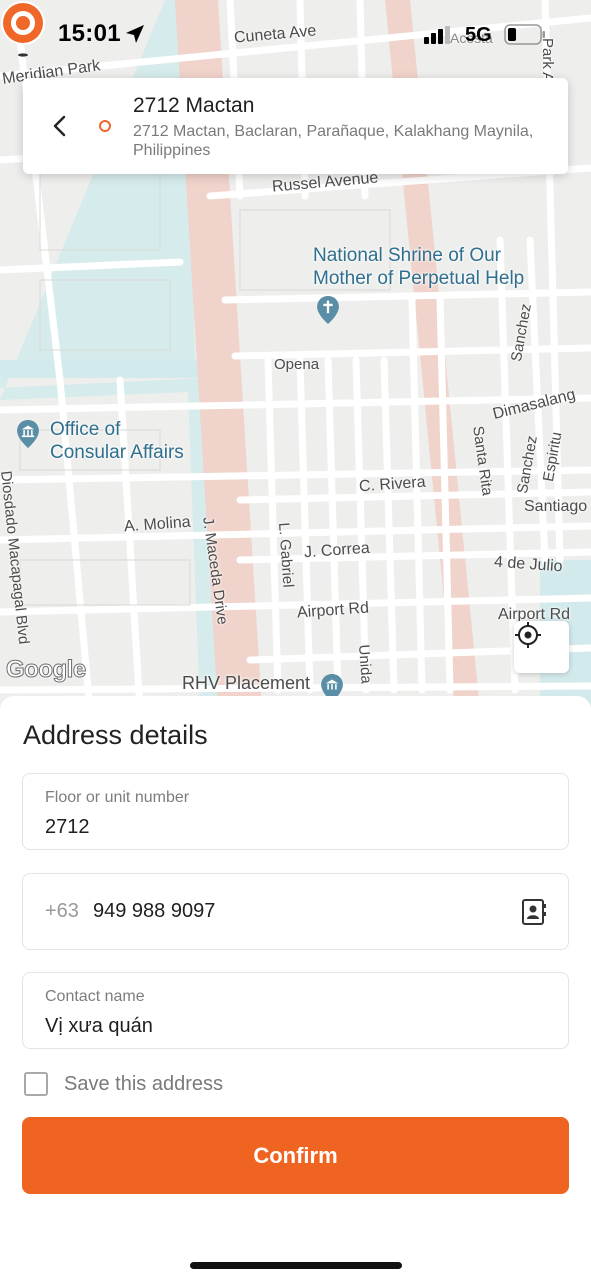  I want to click on signal-icon, so click(437, 35).